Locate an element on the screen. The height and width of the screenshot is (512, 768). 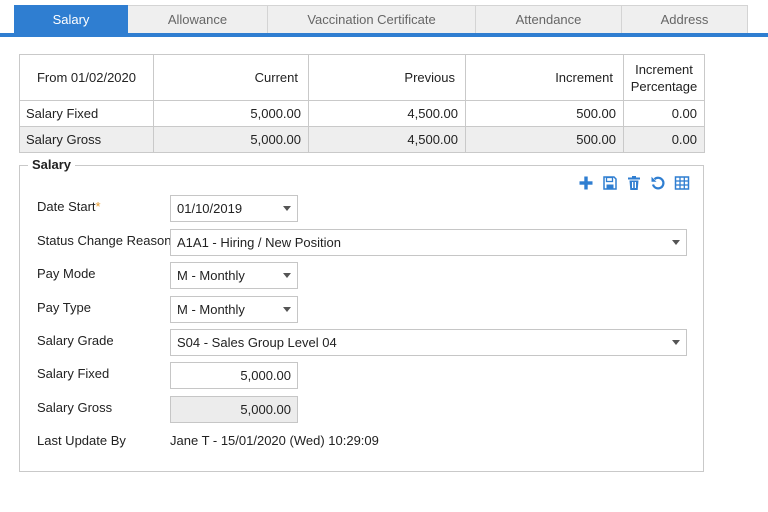
pay-type-select: M - Monthly is located at coordinates (234, 309).